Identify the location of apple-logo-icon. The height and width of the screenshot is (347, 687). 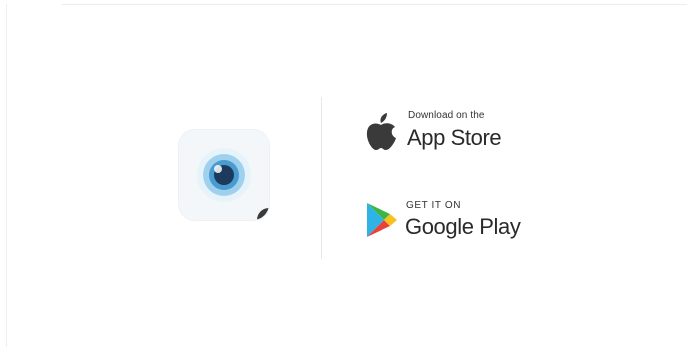
(381, 131).